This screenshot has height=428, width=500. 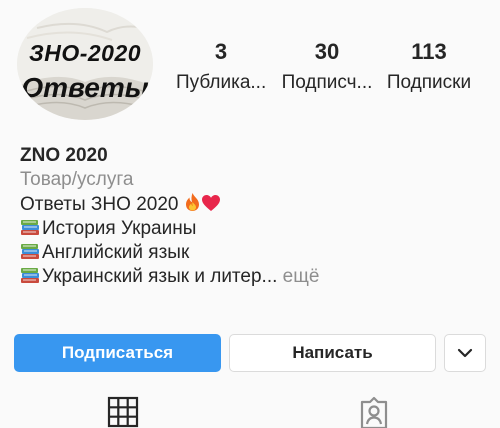 What do you see at coordinates (116, 252) in the screenshot?
I see `bio-line-3-text: Английский язык` at bounding box center [116, 252].